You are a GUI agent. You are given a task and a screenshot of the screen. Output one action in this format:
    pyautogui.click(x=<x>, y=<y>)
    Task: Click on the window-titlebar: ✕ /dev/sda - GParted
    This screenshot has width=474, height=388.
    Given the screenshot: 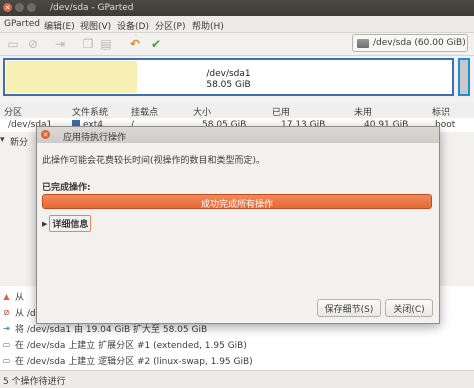 What is the action you would take?
    pyautogui.click(x=237, y=8)
    